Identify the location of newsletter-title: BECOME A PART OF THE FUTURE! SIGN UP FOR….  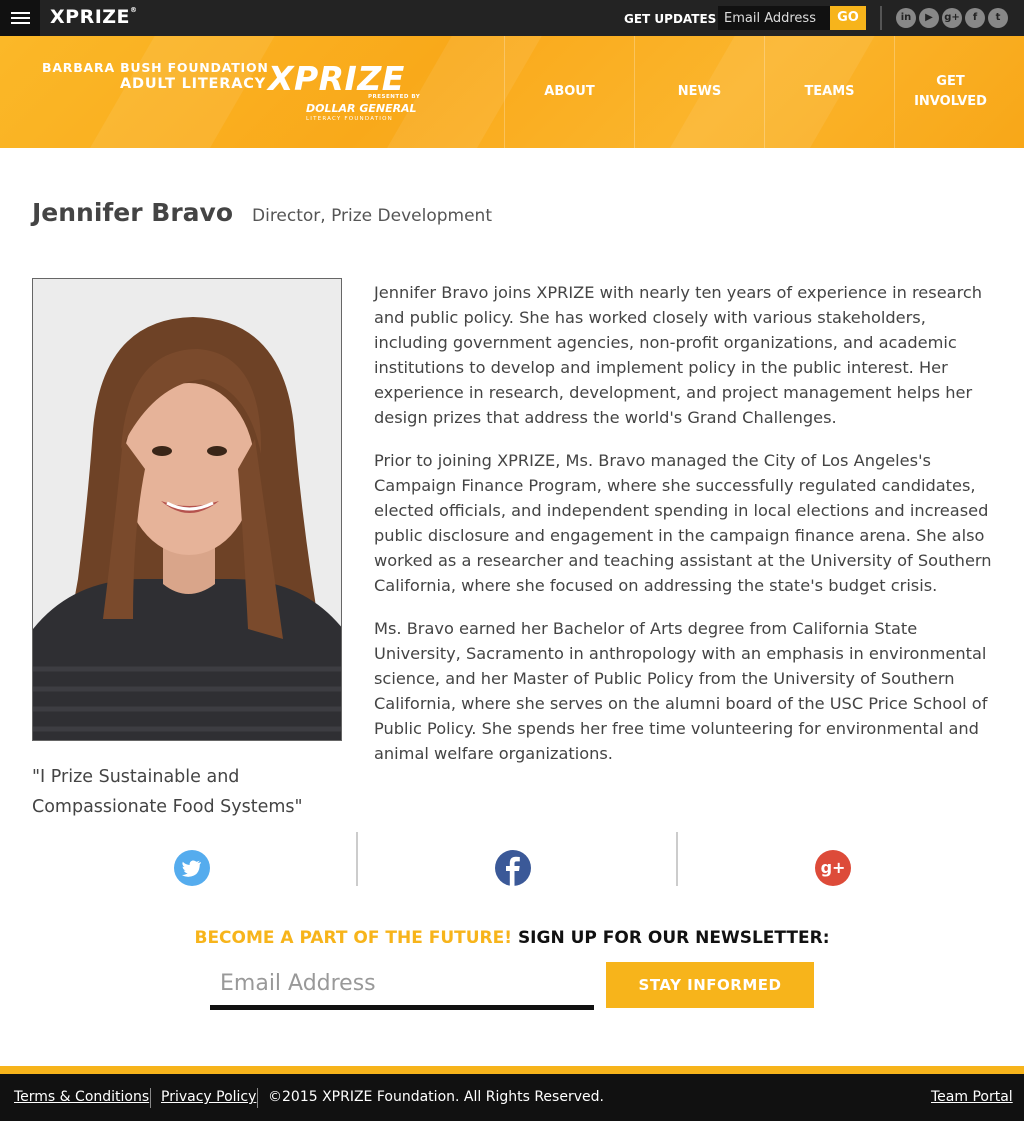
(512, 938).